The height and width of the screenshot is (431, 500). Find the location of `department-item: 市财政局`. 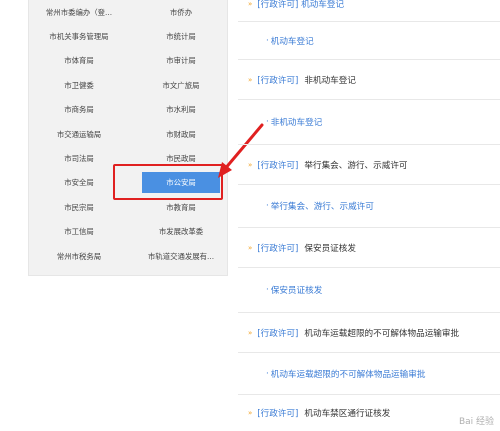

department-item: 市财政局 is located at coordinates (181, 134).